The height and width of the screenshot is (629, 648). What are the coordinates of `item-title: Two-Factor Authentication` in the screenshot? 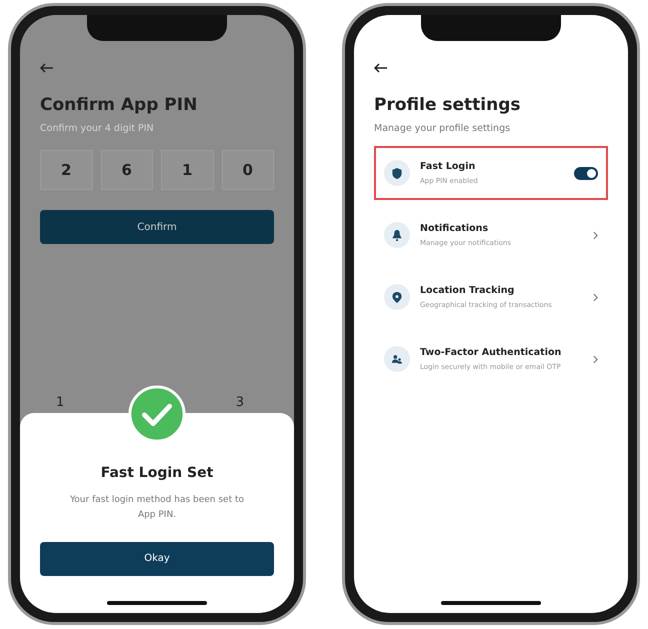 It's located at (491, 352).